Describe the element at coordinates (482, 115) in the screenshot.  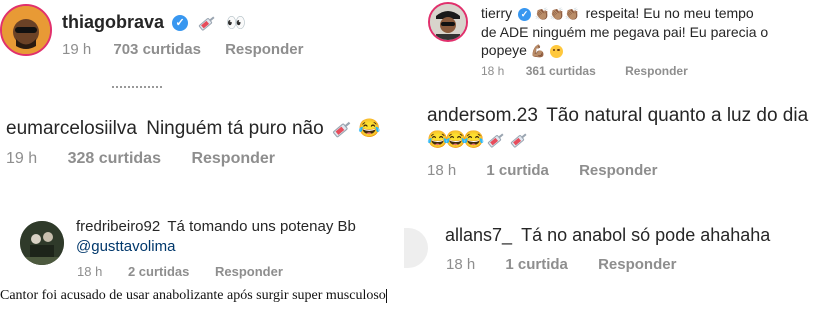
I see `comment-username: andersom.23` at that location.